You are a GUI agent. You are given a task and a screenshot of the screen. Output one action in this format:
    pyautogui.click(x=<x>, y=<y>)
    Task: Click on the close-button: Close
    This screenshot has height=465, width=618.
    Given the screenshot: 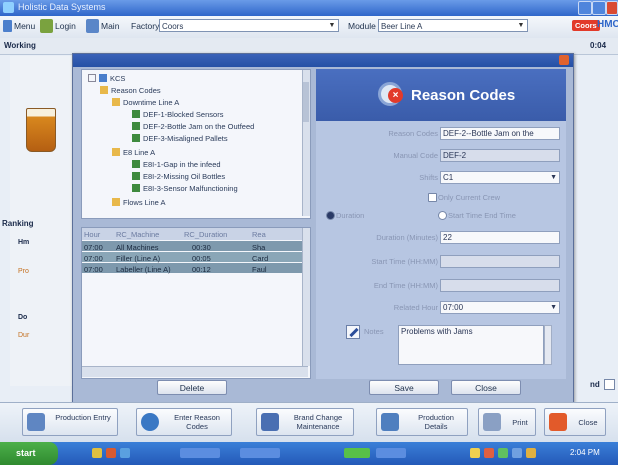 What is the action you would take?
    pyautogui.click(x=486, y=387)
    